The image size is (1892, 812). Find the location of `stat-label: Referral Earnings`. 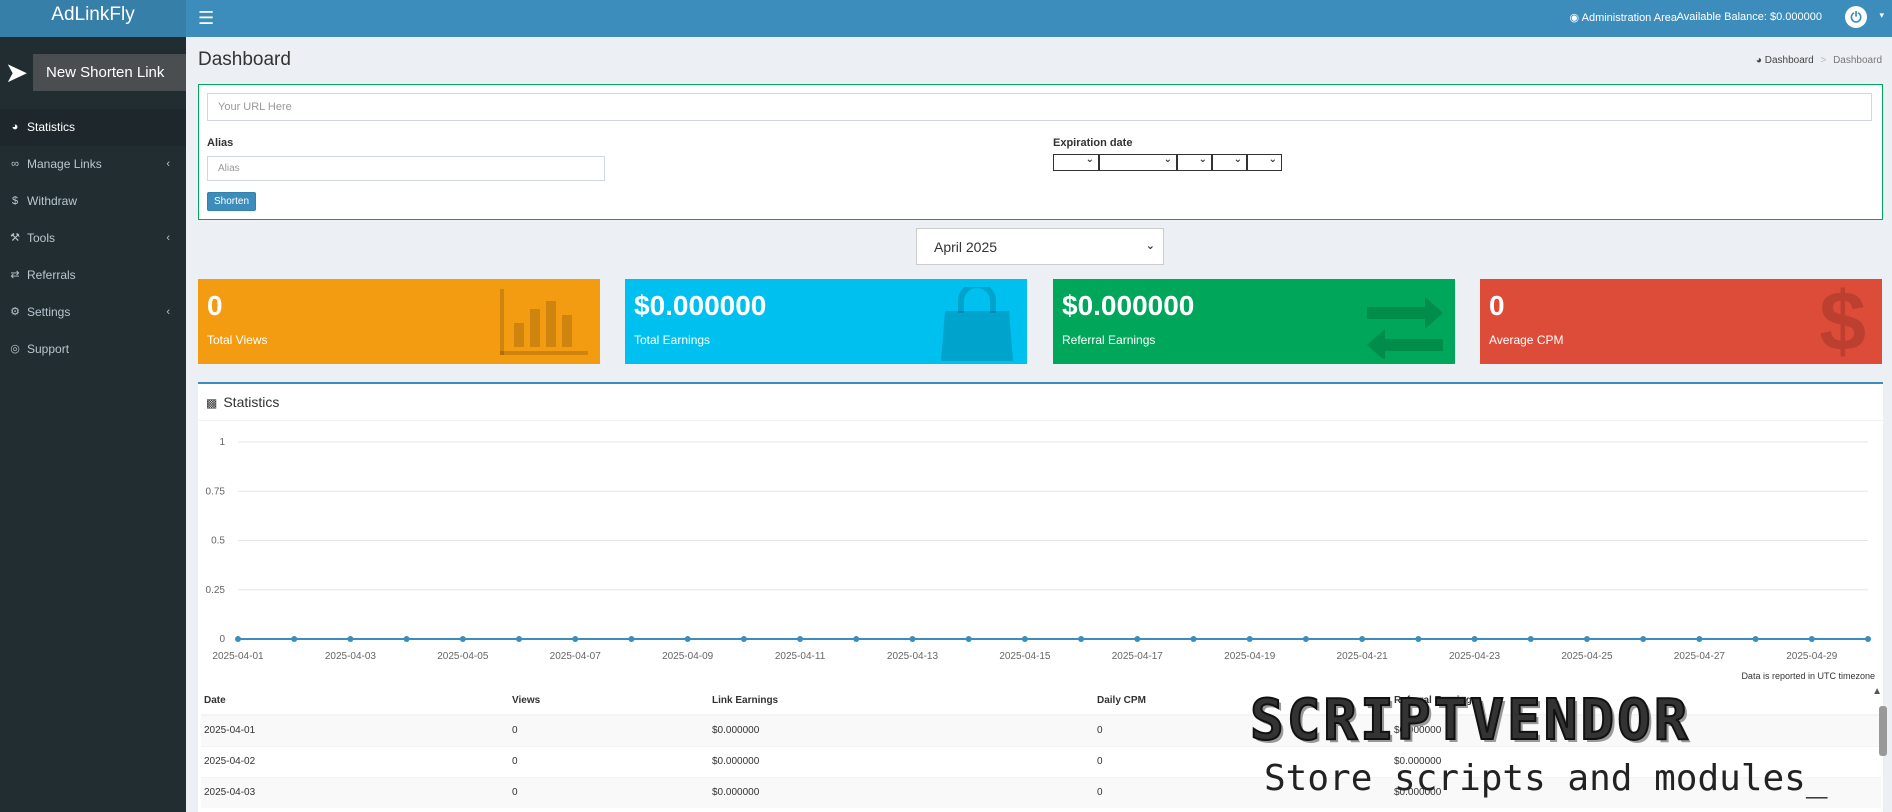

stat-label: Referral Earnings is located at coordinates (1109, 340).